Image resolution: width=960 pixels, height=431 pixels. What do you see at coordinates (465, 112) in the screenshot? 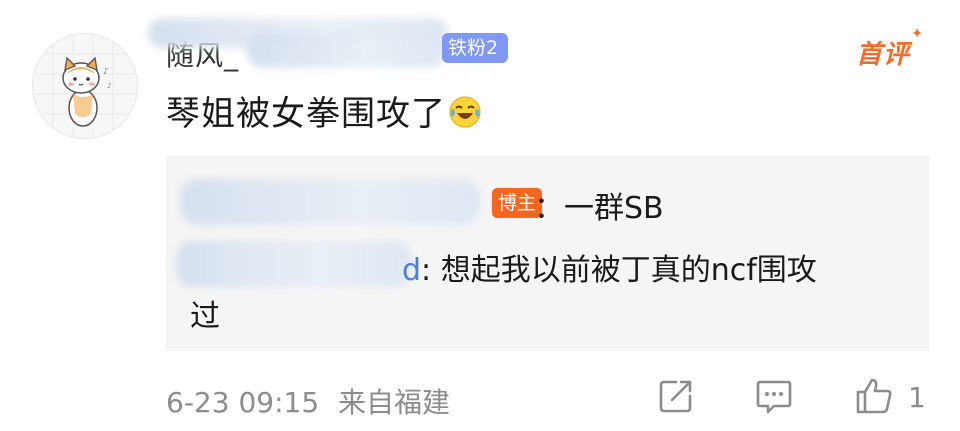
I see `laughing-crying-emoji-icon` at bounding box center [465, 112].